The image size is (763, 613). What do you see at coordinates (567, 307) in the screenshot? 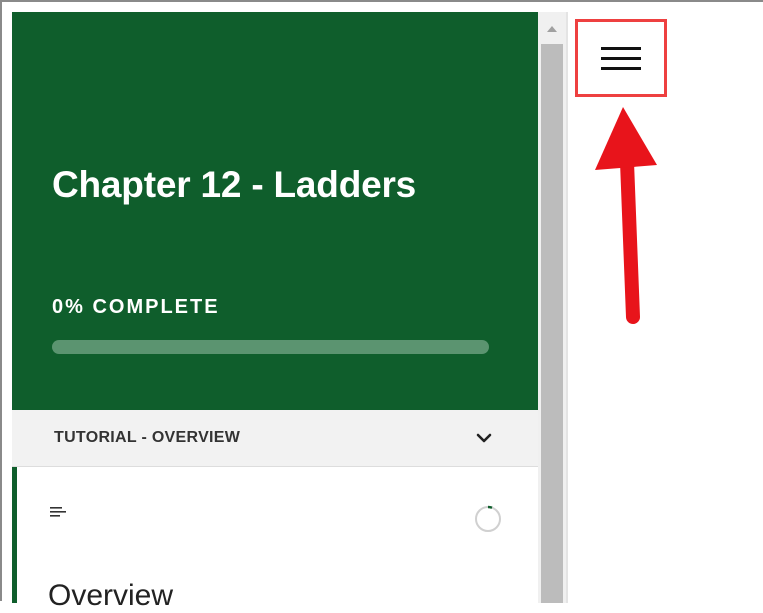
I see `content-divider` at bounding box center [567, 307].